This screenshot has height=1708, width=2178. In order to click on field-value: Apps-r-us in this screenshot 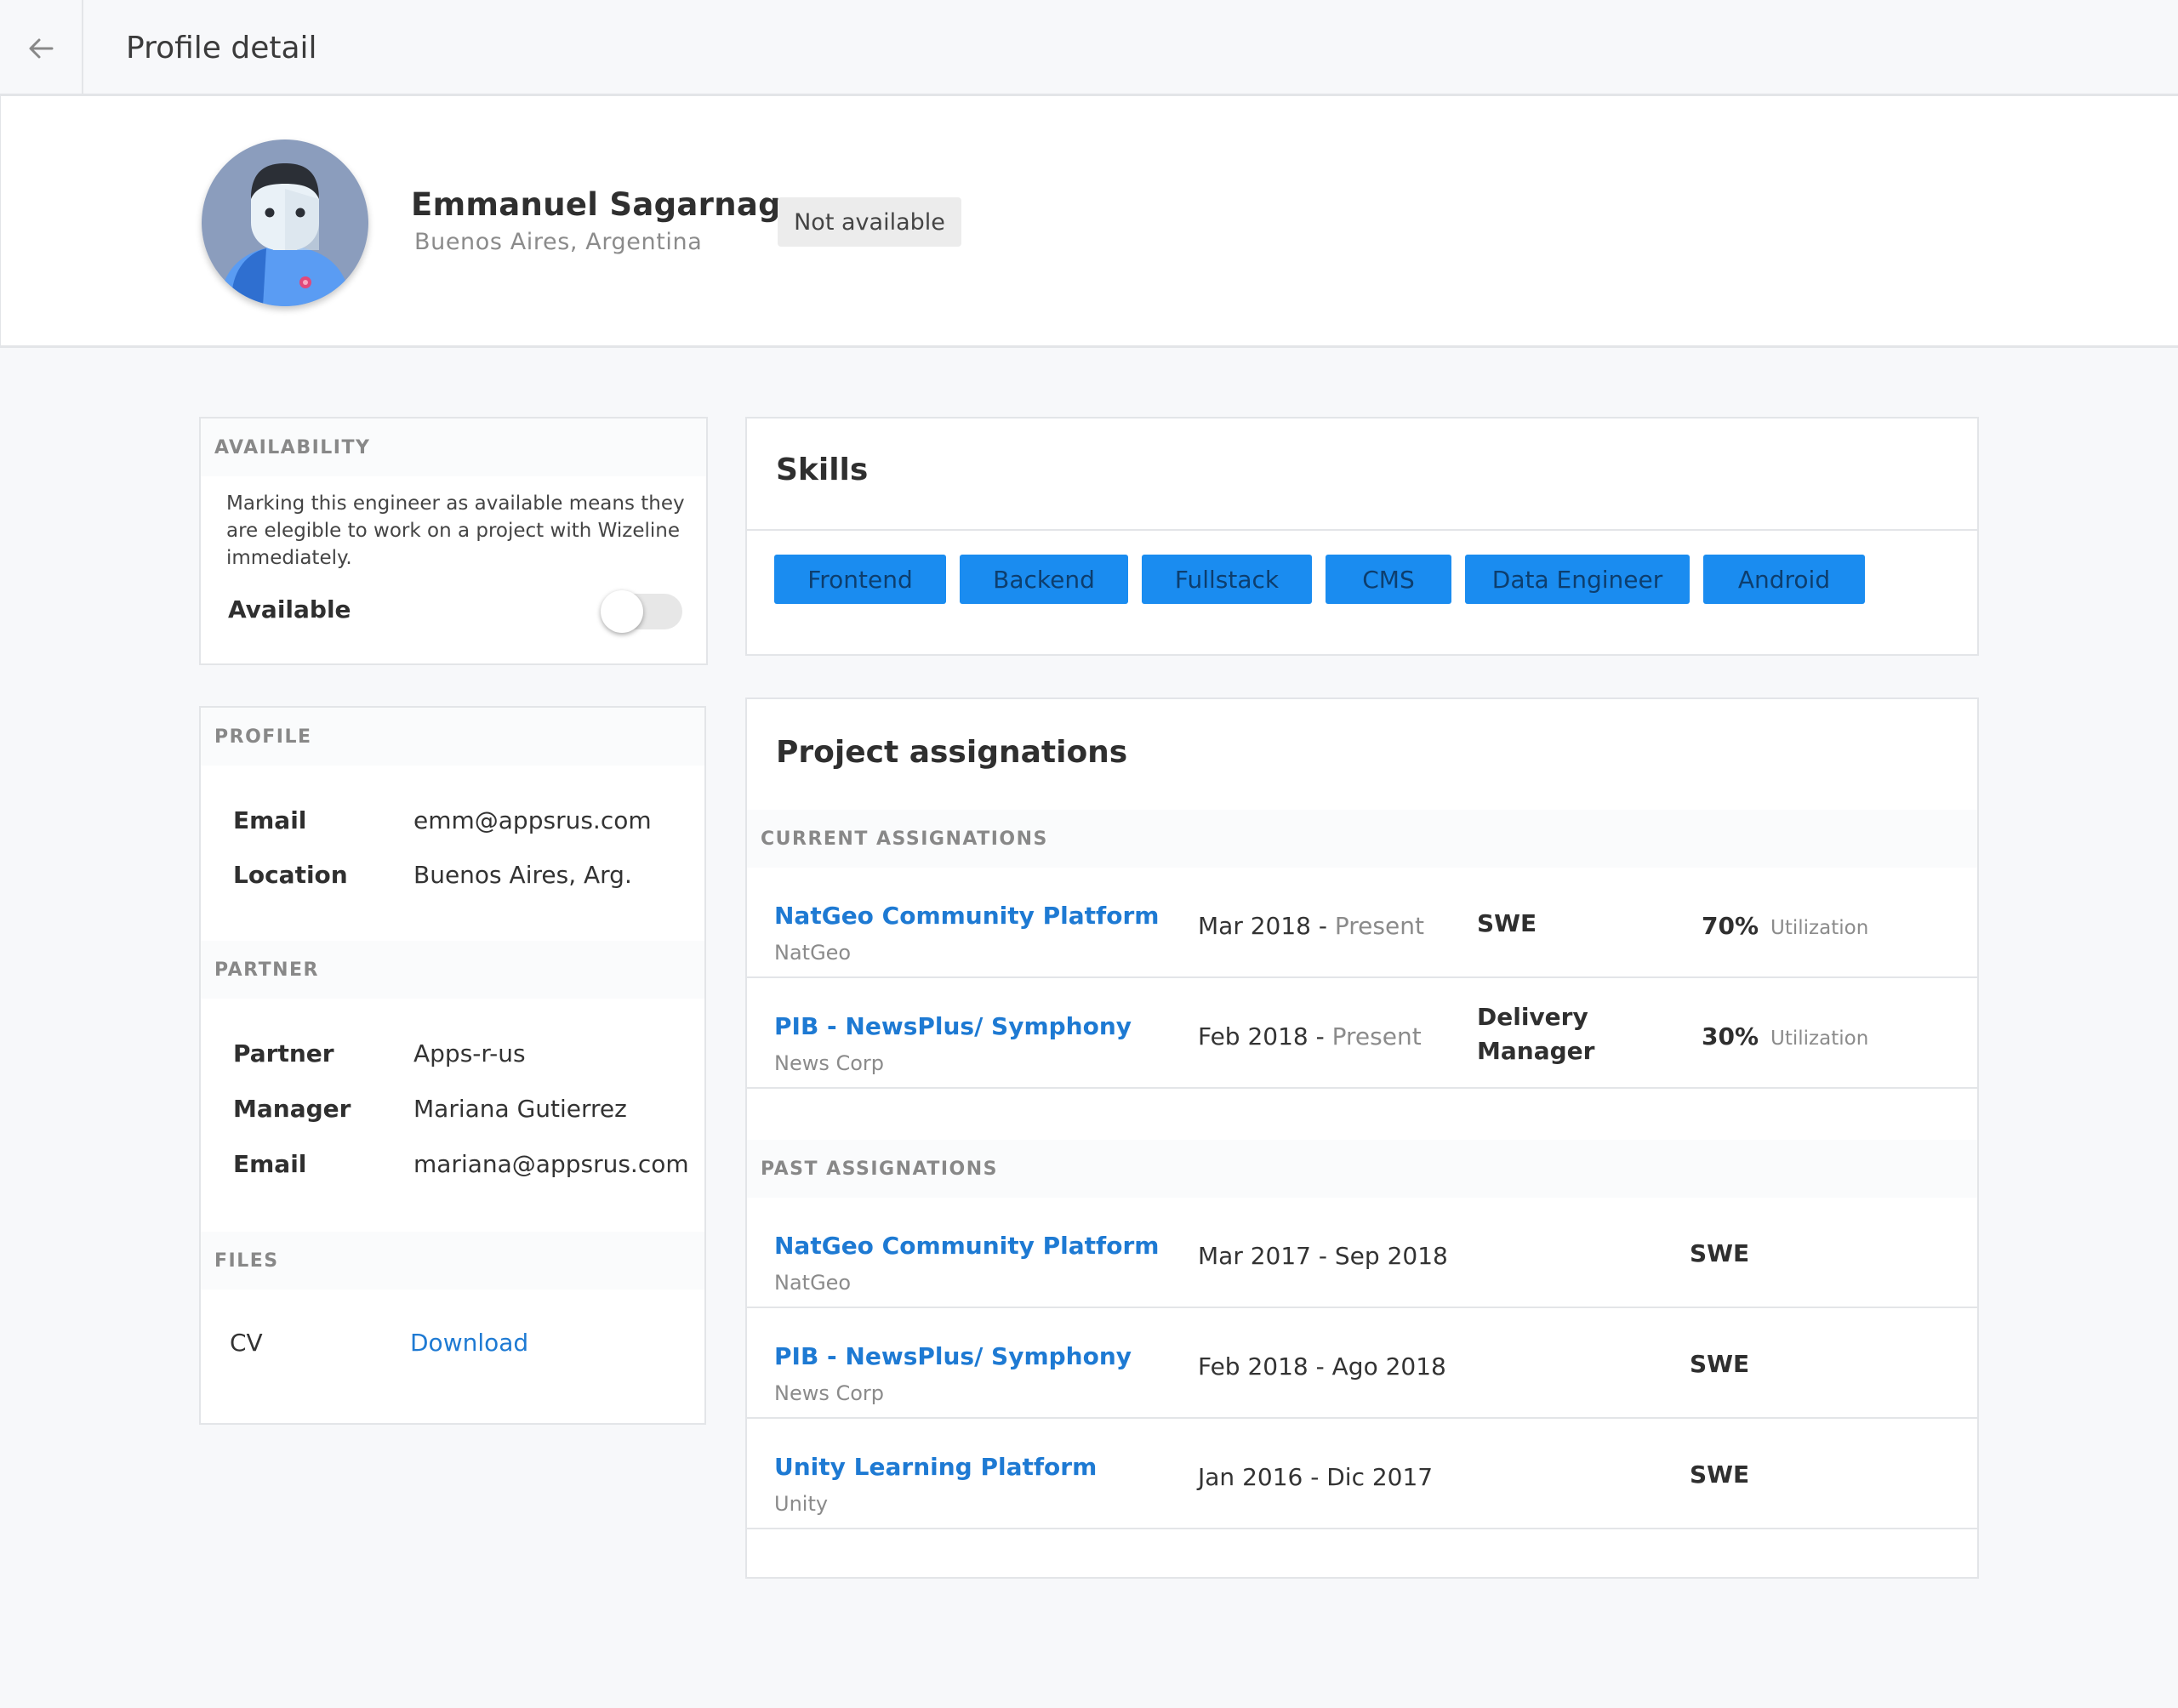, I will do `click(469, 1053)`.